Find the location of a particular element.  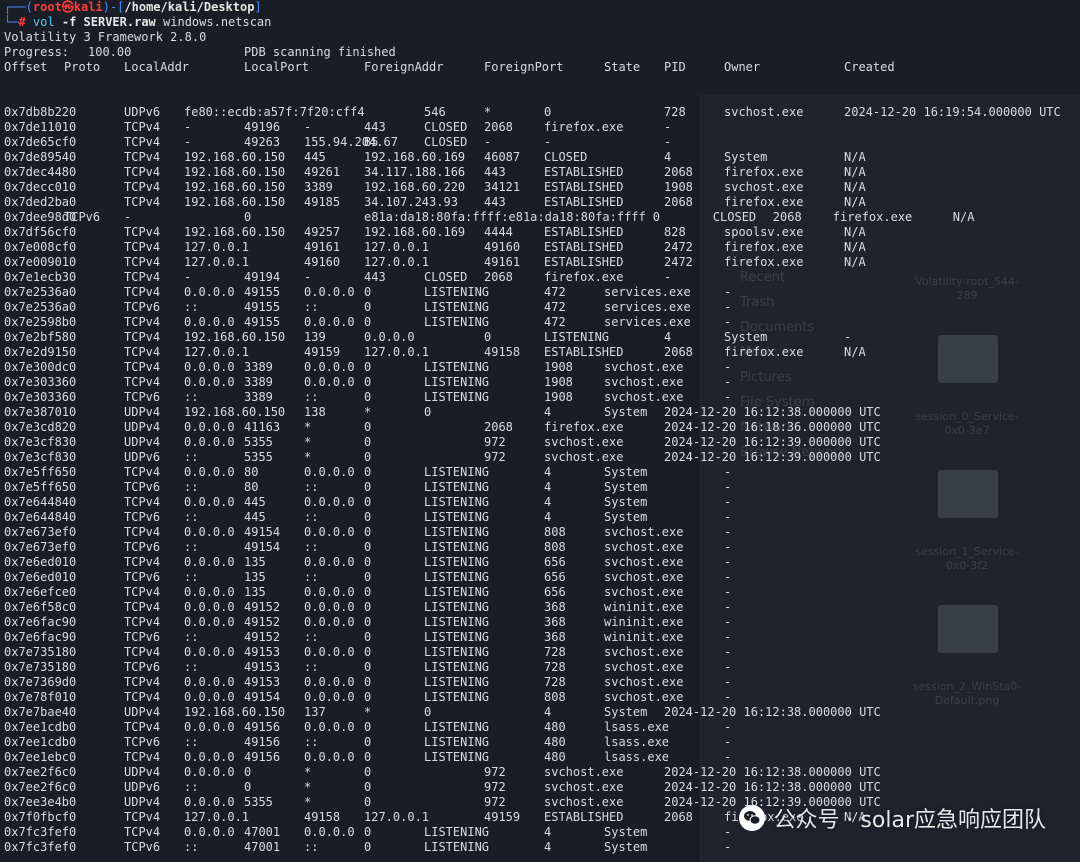

cell-offset: 0x7e6ed010 is located at coordinates (40, 562).